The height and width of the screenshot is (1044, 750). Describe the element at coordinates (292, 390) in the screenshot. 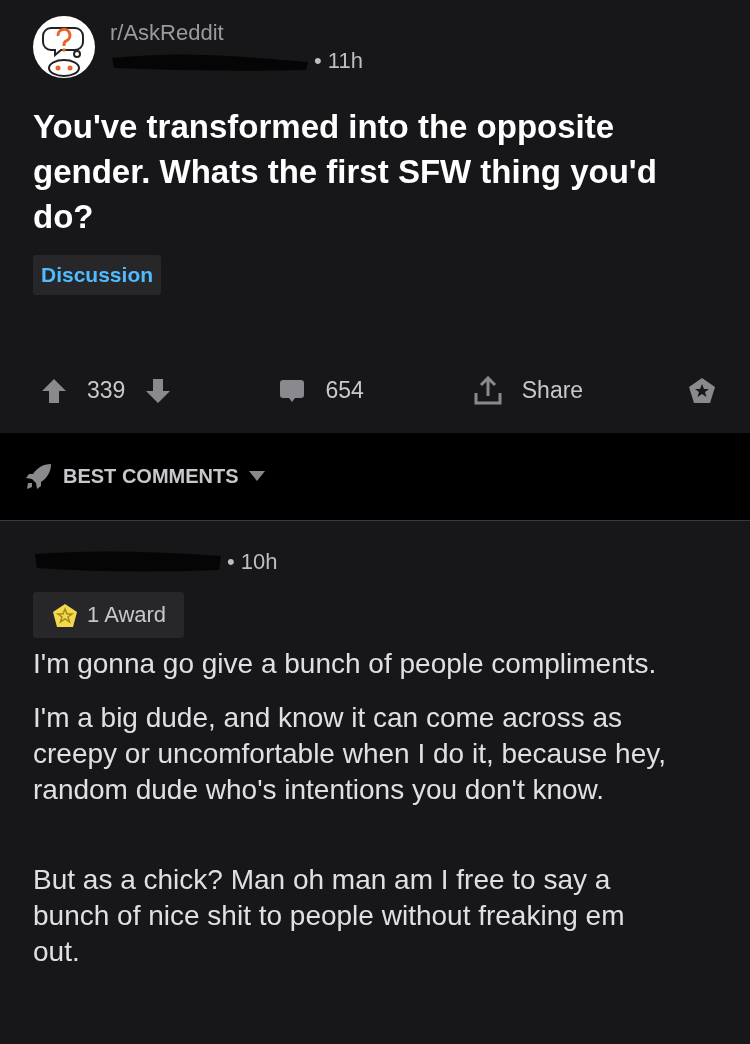

I see `comment-icon` at that location.